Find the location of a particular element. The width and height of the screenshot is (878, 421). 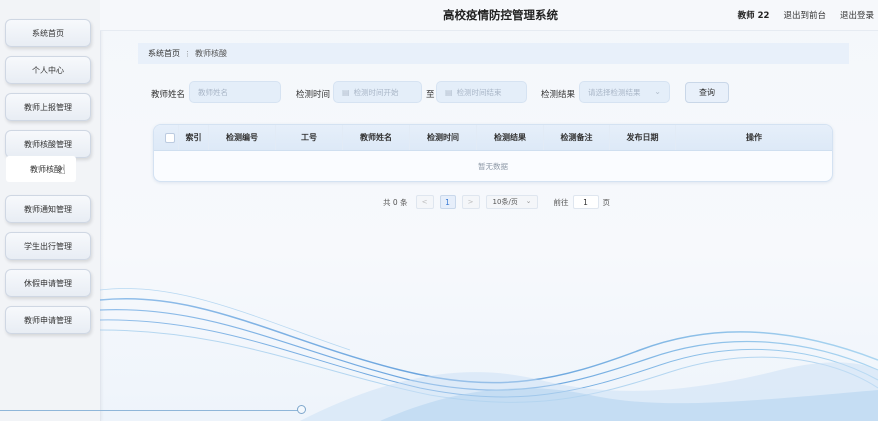

column-header: 教师姓名 is located at coordinates (376, 137).